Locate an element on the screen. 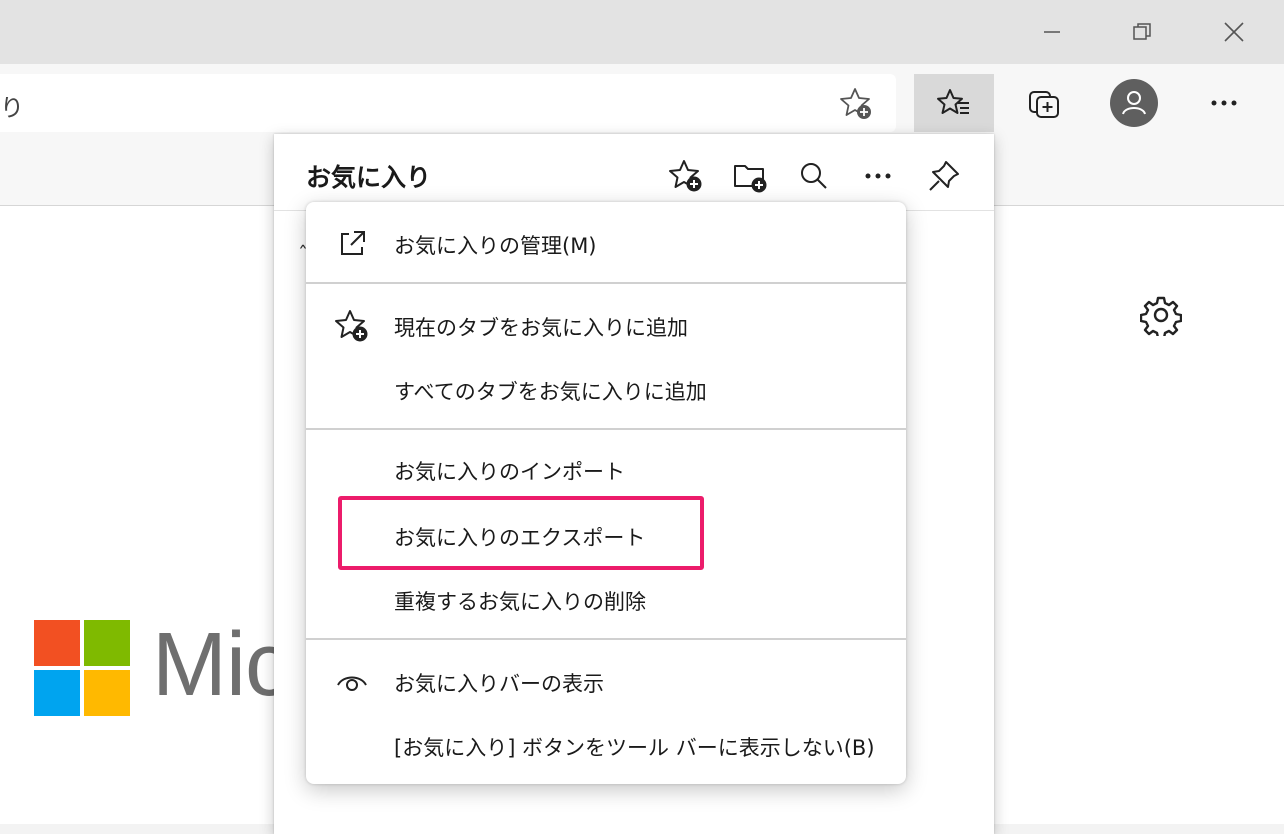 The image size is (1284, 834). menu-item-label: お気に入りのインポート is located at coordinates (509, 472).